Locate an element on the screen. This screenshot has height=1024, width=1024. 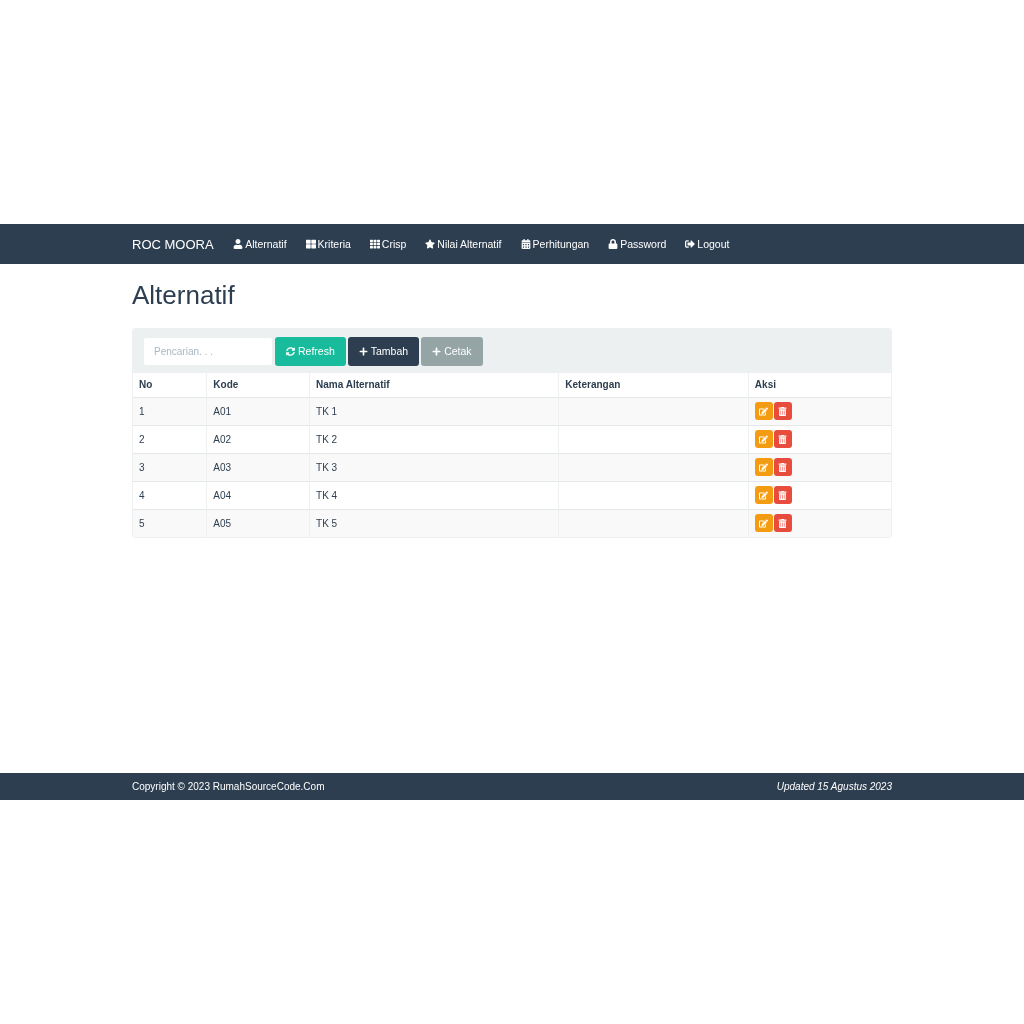
user-icon is located at coordinates (238, 244).